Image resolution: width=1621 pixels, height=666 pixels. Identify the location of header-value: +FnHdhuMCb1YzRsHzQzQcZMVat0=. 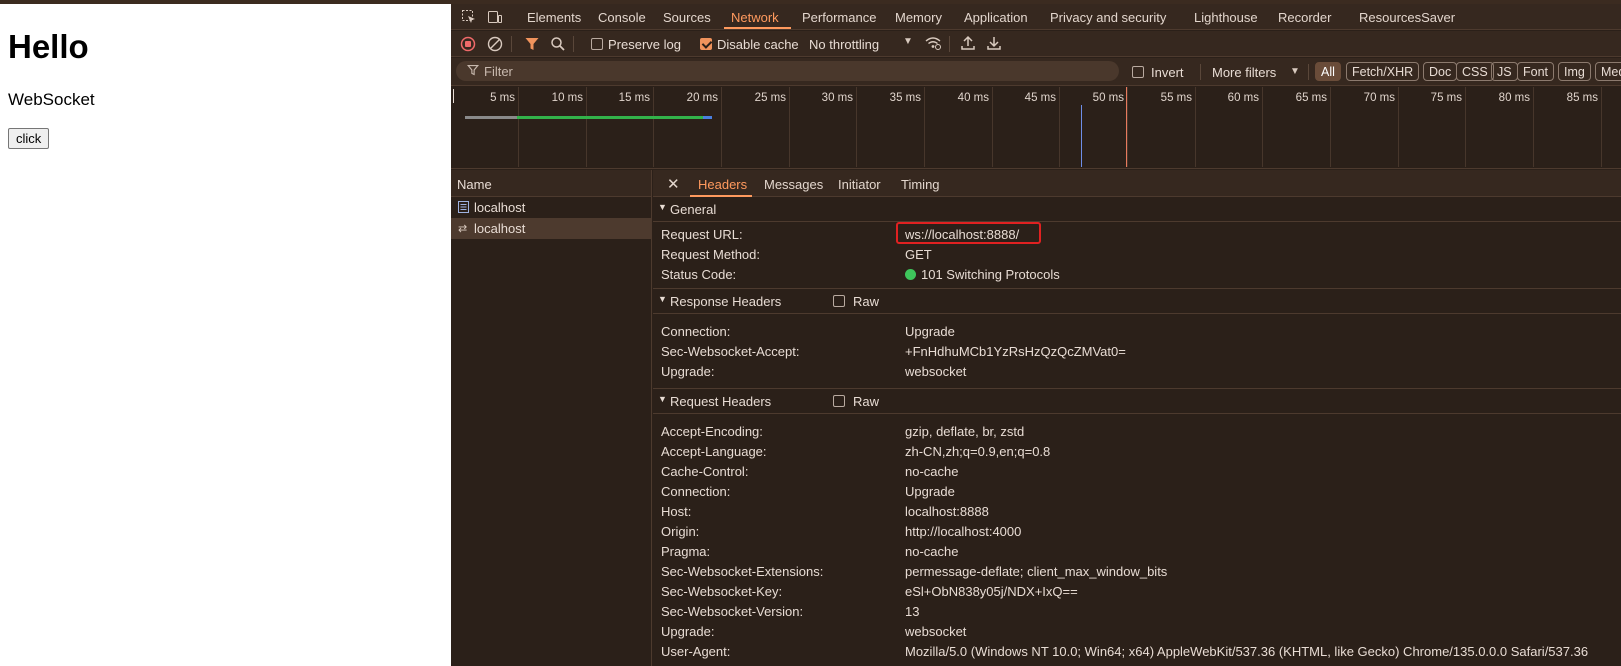
(1015, 351).